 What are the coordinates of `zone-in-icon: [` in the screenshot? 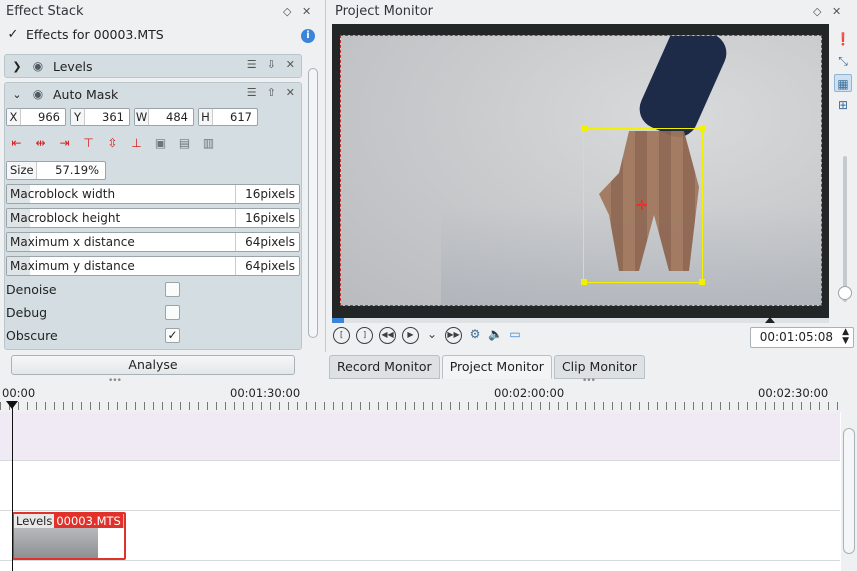 It's located at (341, 335).